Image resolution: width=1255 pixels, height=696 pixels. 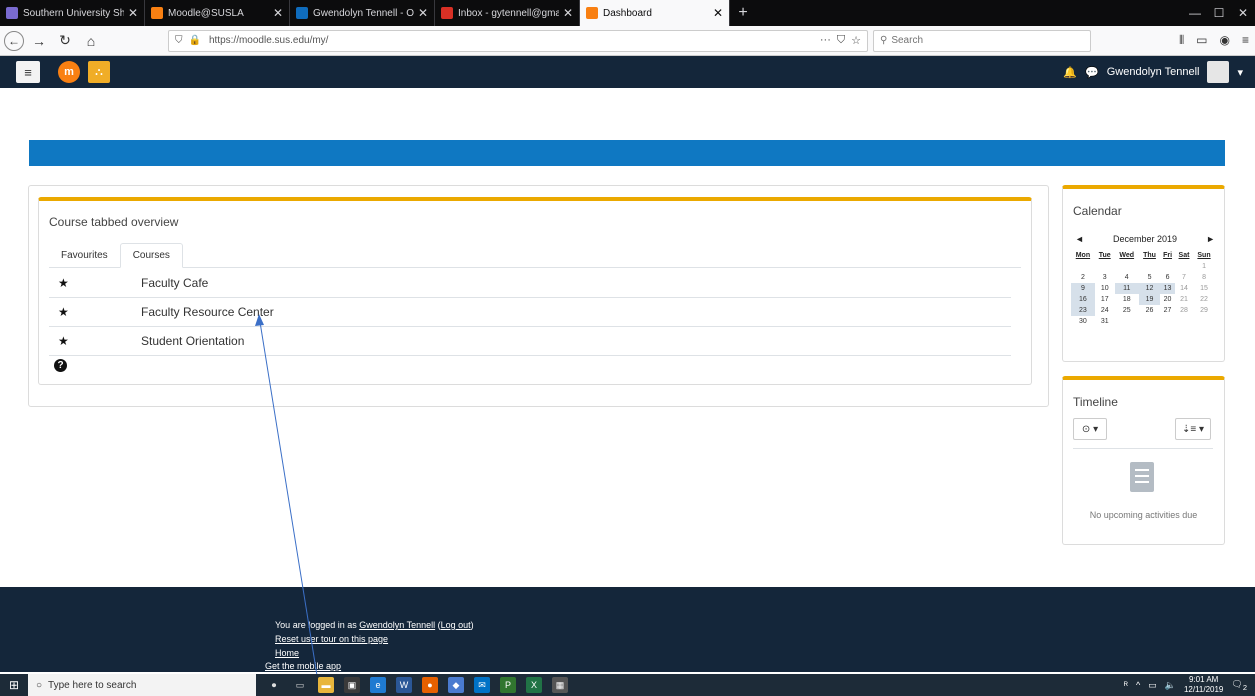 I want to click on calendar-day: 10, so click(x=1105, y=288).